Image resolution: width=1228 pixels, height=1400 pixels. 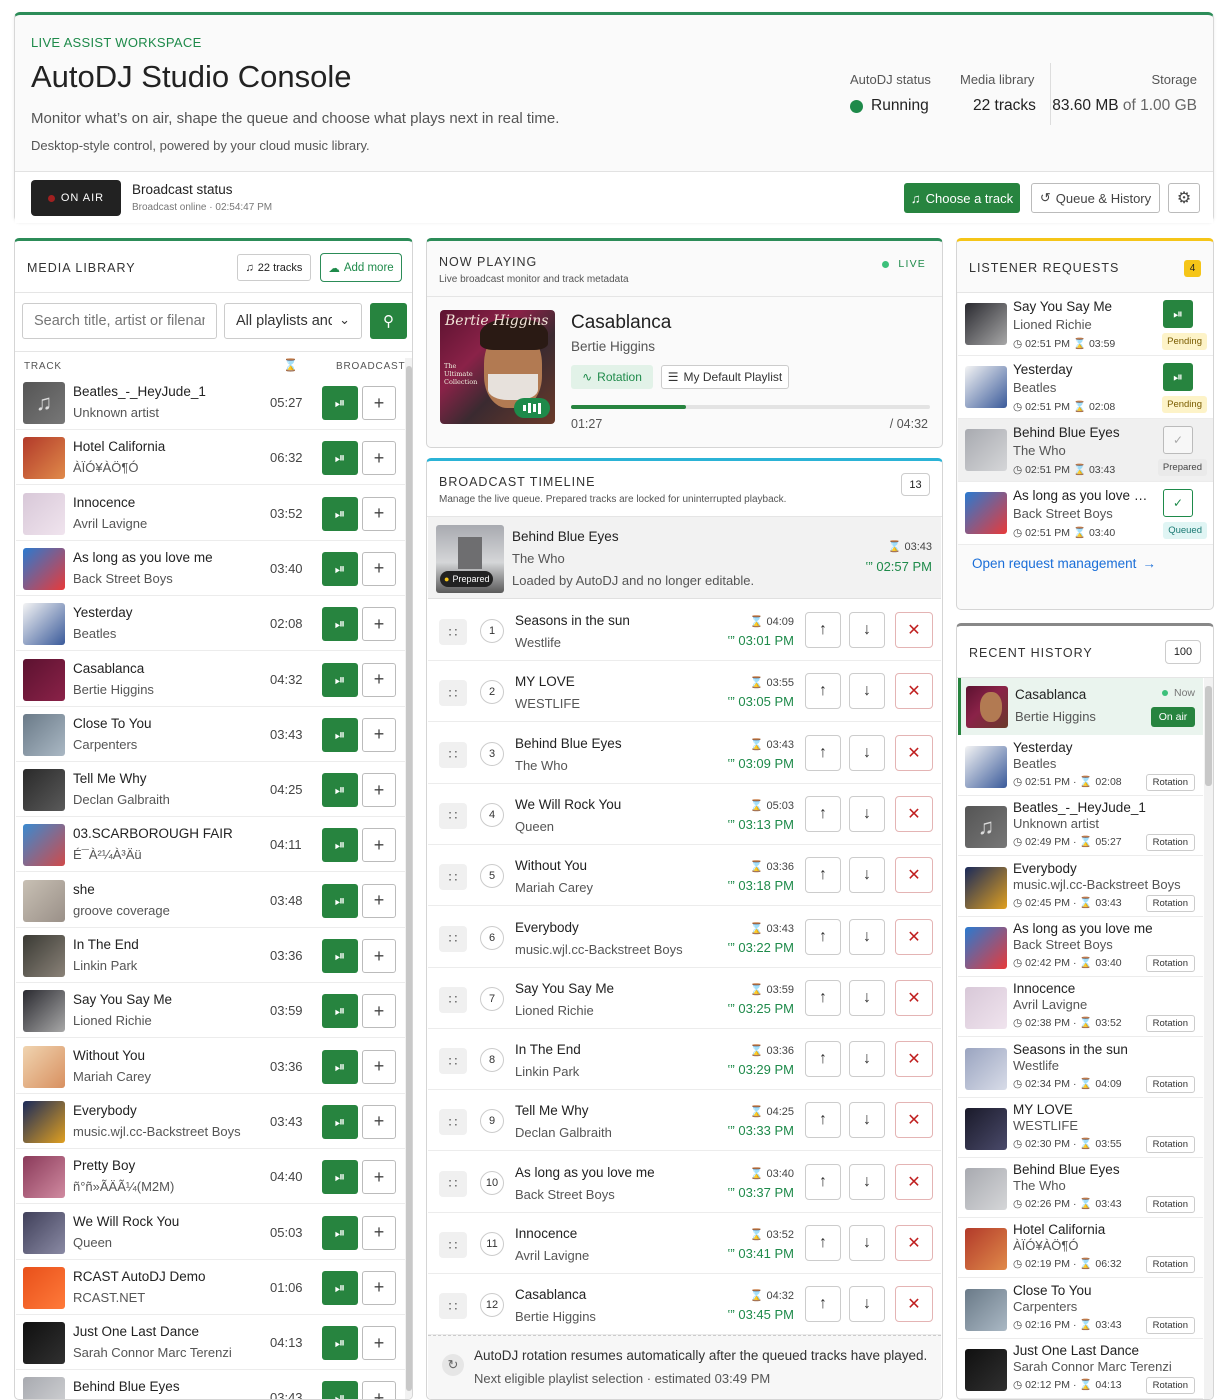 I want to click on library-scrollbar-thumb, so click(x=409, y=878).